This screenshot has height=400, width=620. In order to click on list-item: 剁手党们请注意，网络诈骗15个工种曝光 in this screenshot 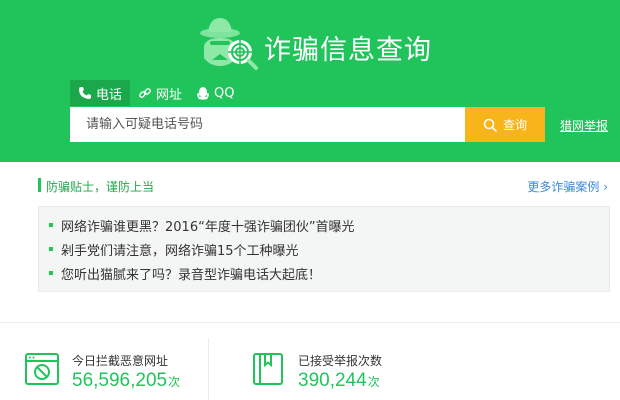, I will do `click(329, 249)`.